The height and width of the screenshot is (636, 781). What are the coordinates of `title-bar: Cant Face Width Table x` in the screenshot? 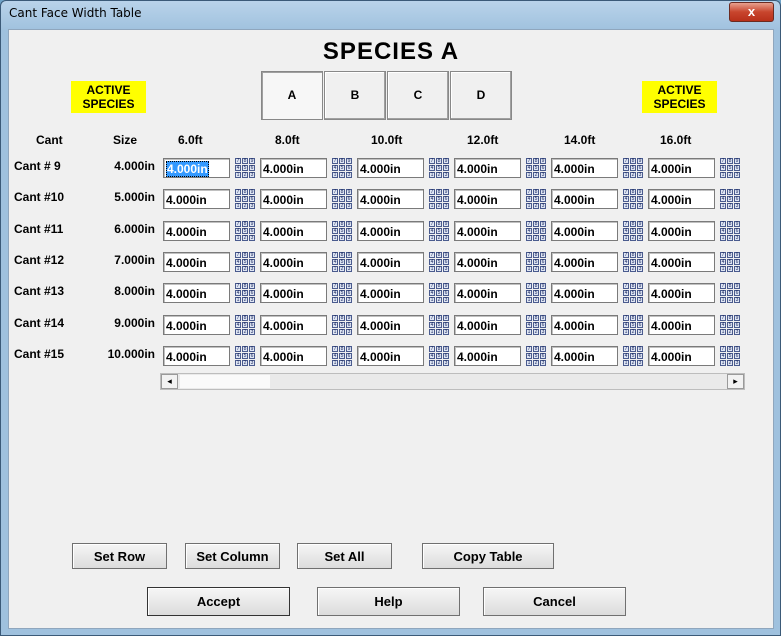 It's located at (390, 13).